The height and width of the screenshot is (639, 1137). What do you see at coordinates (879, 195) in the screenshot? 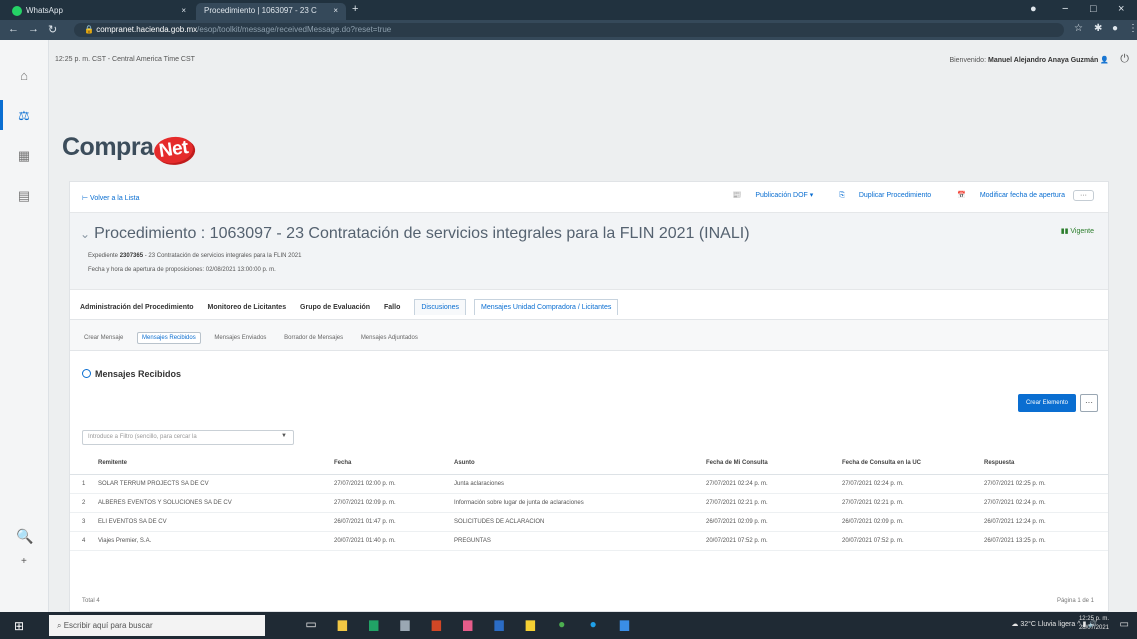
I see `duplicar-procedimiento-link: ⎘ Duplicar Procedimiento` at bounding box center [879, 195].